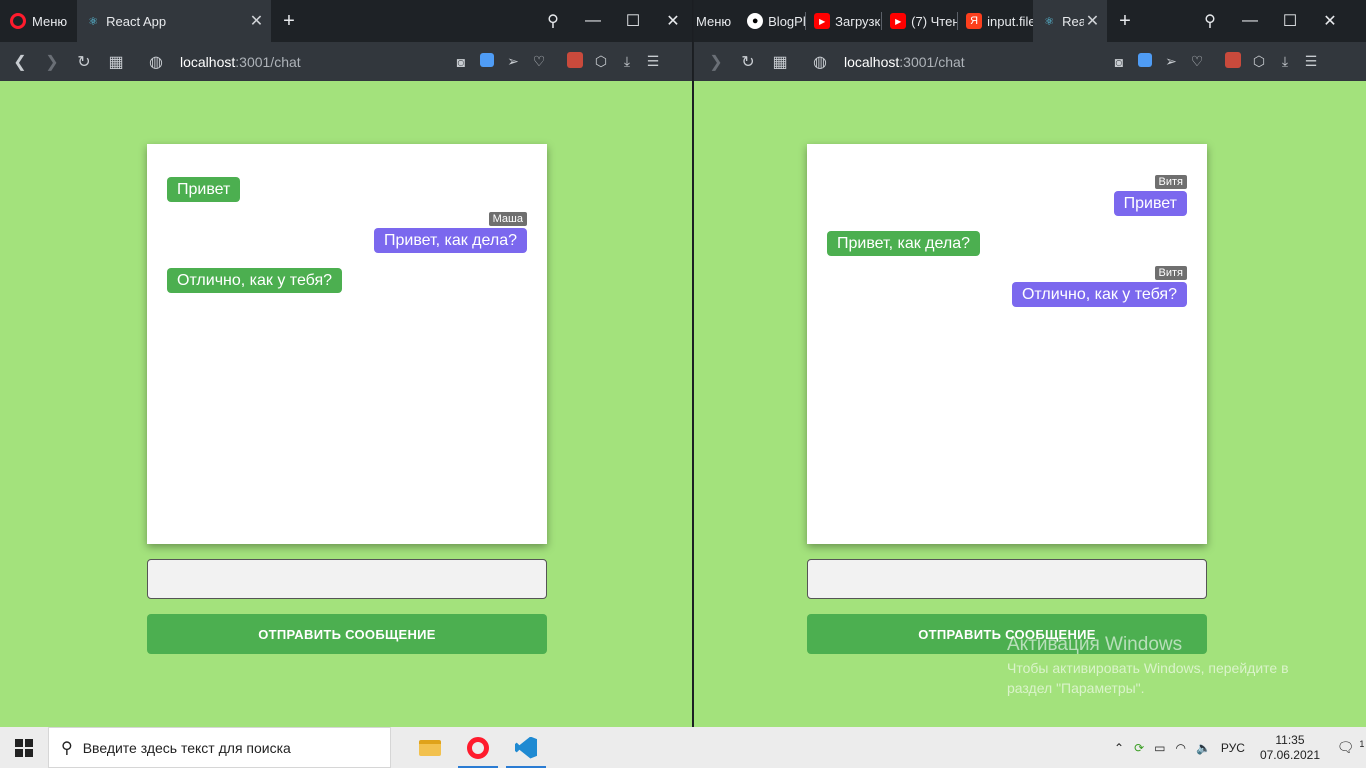 The width and height of the screenshot is (1366, 768). I want to click on opera-app, so click(478, 747).